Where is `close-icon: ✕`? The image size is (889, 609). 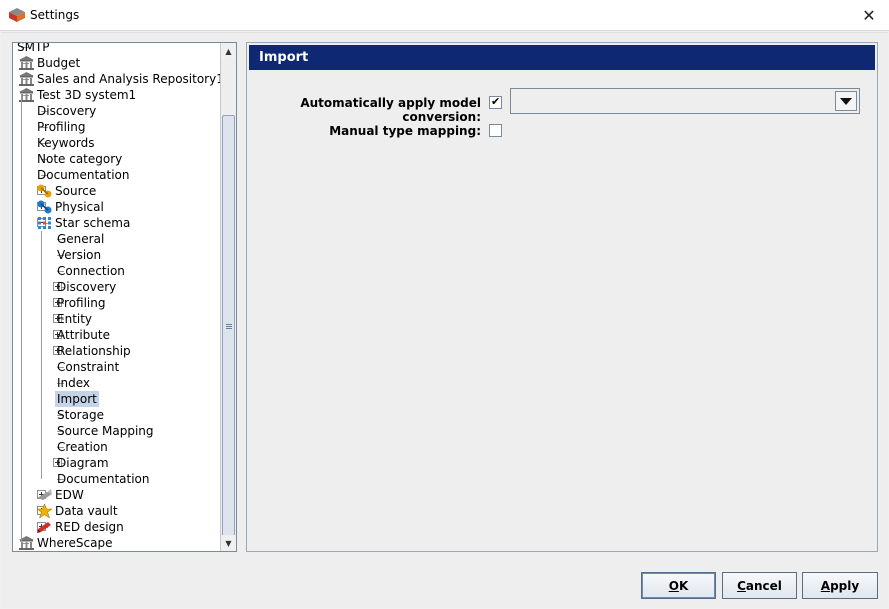 close-icon: ✕ is located at coordinates (869, 15).